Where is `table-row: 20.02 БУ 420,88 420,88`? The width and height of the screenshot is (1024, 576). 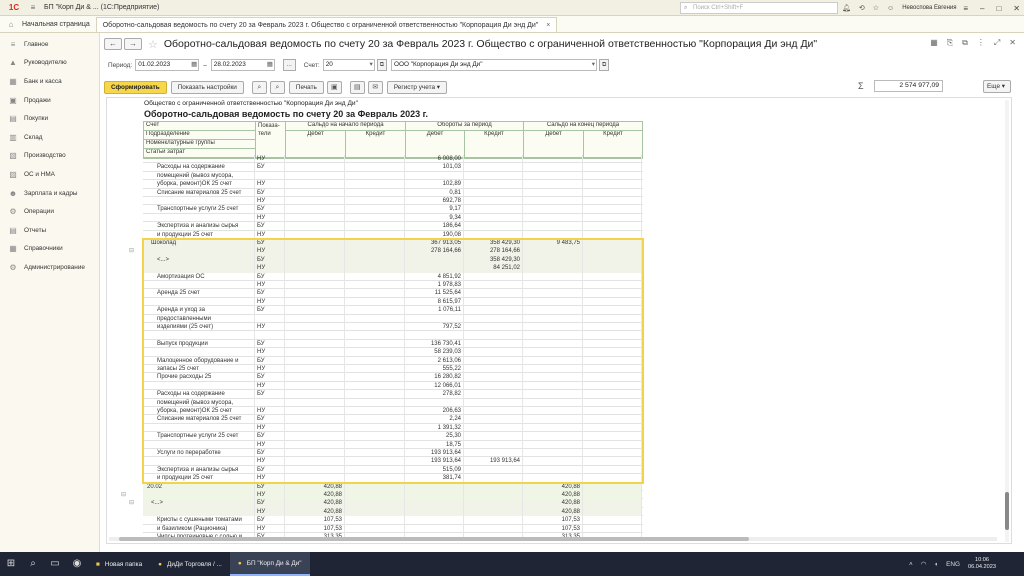
table-row: 20.02 БУ 420,88 420,88 is located at coordinates (393, 486).